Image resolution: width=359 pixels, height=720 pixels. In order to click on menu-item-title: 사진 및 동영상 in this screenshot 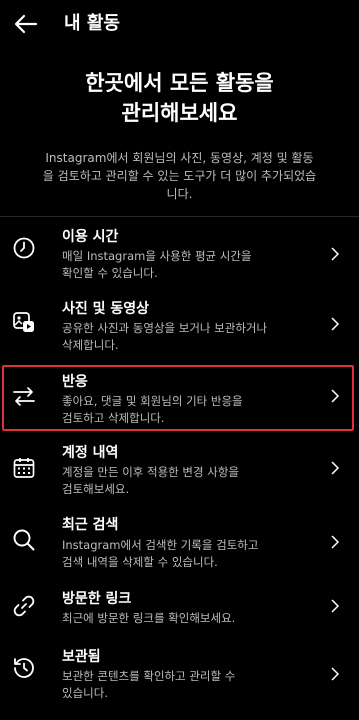, I will do `click(106, 309)`.